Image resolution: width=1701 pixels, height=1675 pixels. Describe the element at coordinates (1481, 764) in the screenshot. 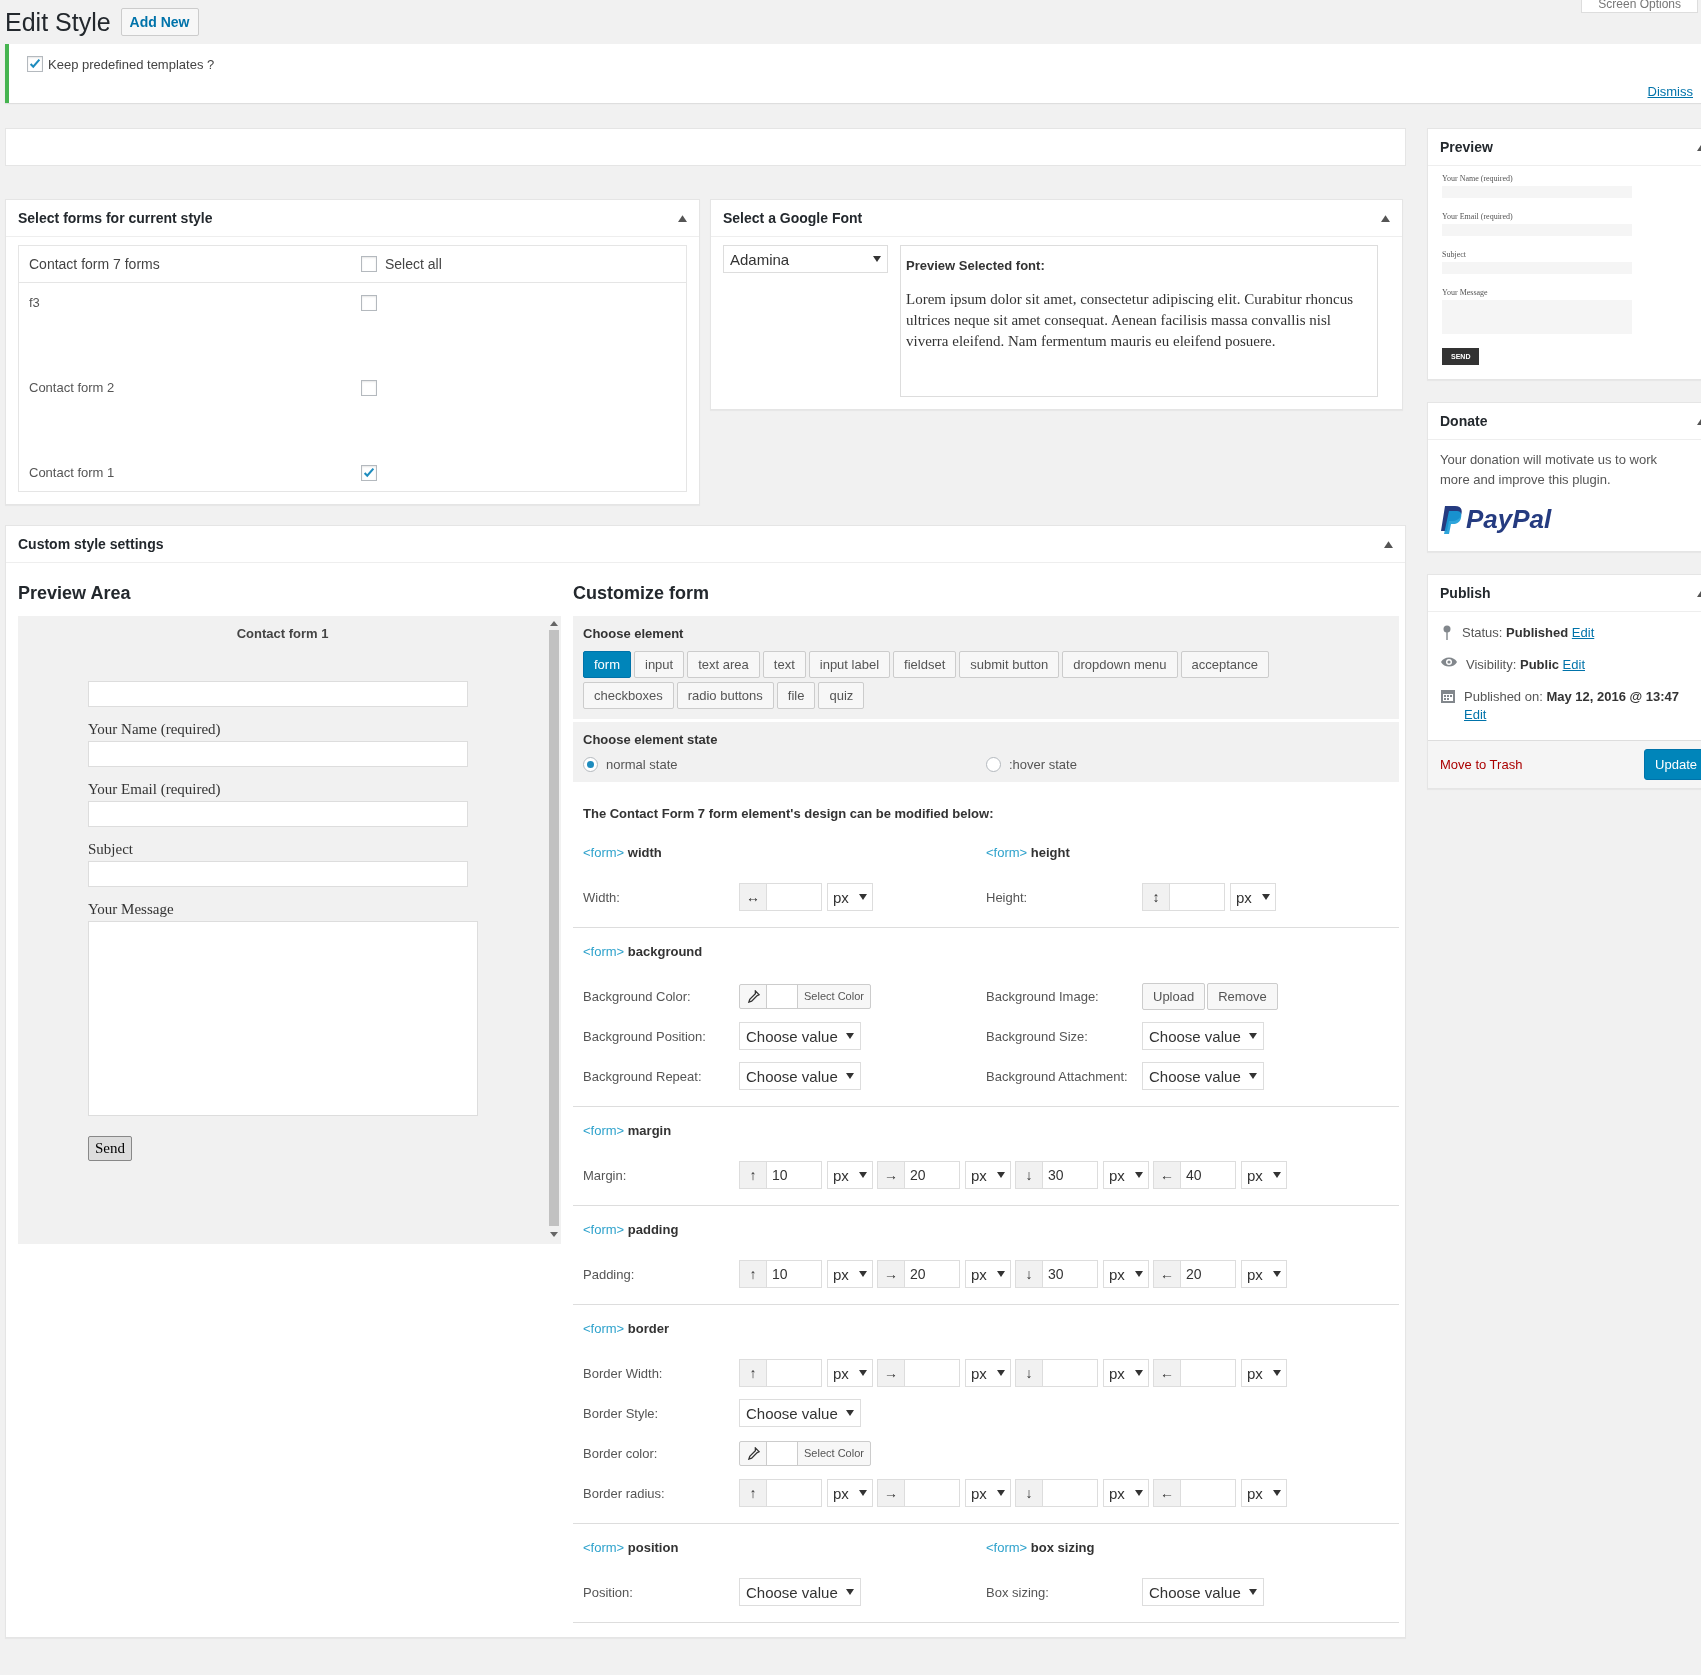

I see `trash-link: Move to Trash` at that location.